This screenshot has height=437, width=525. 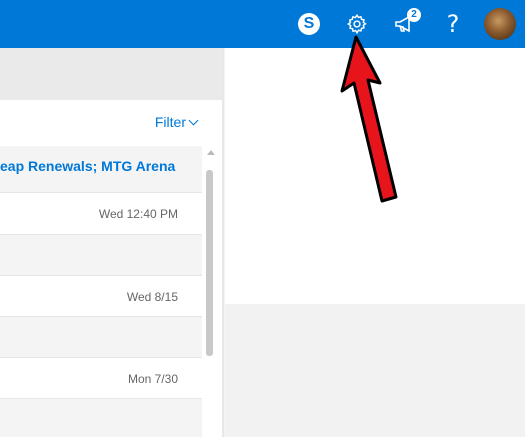 What do you see at coordinates (500, 24) in the screenshot?
I see `avatar` at bounding box center [500, 24].